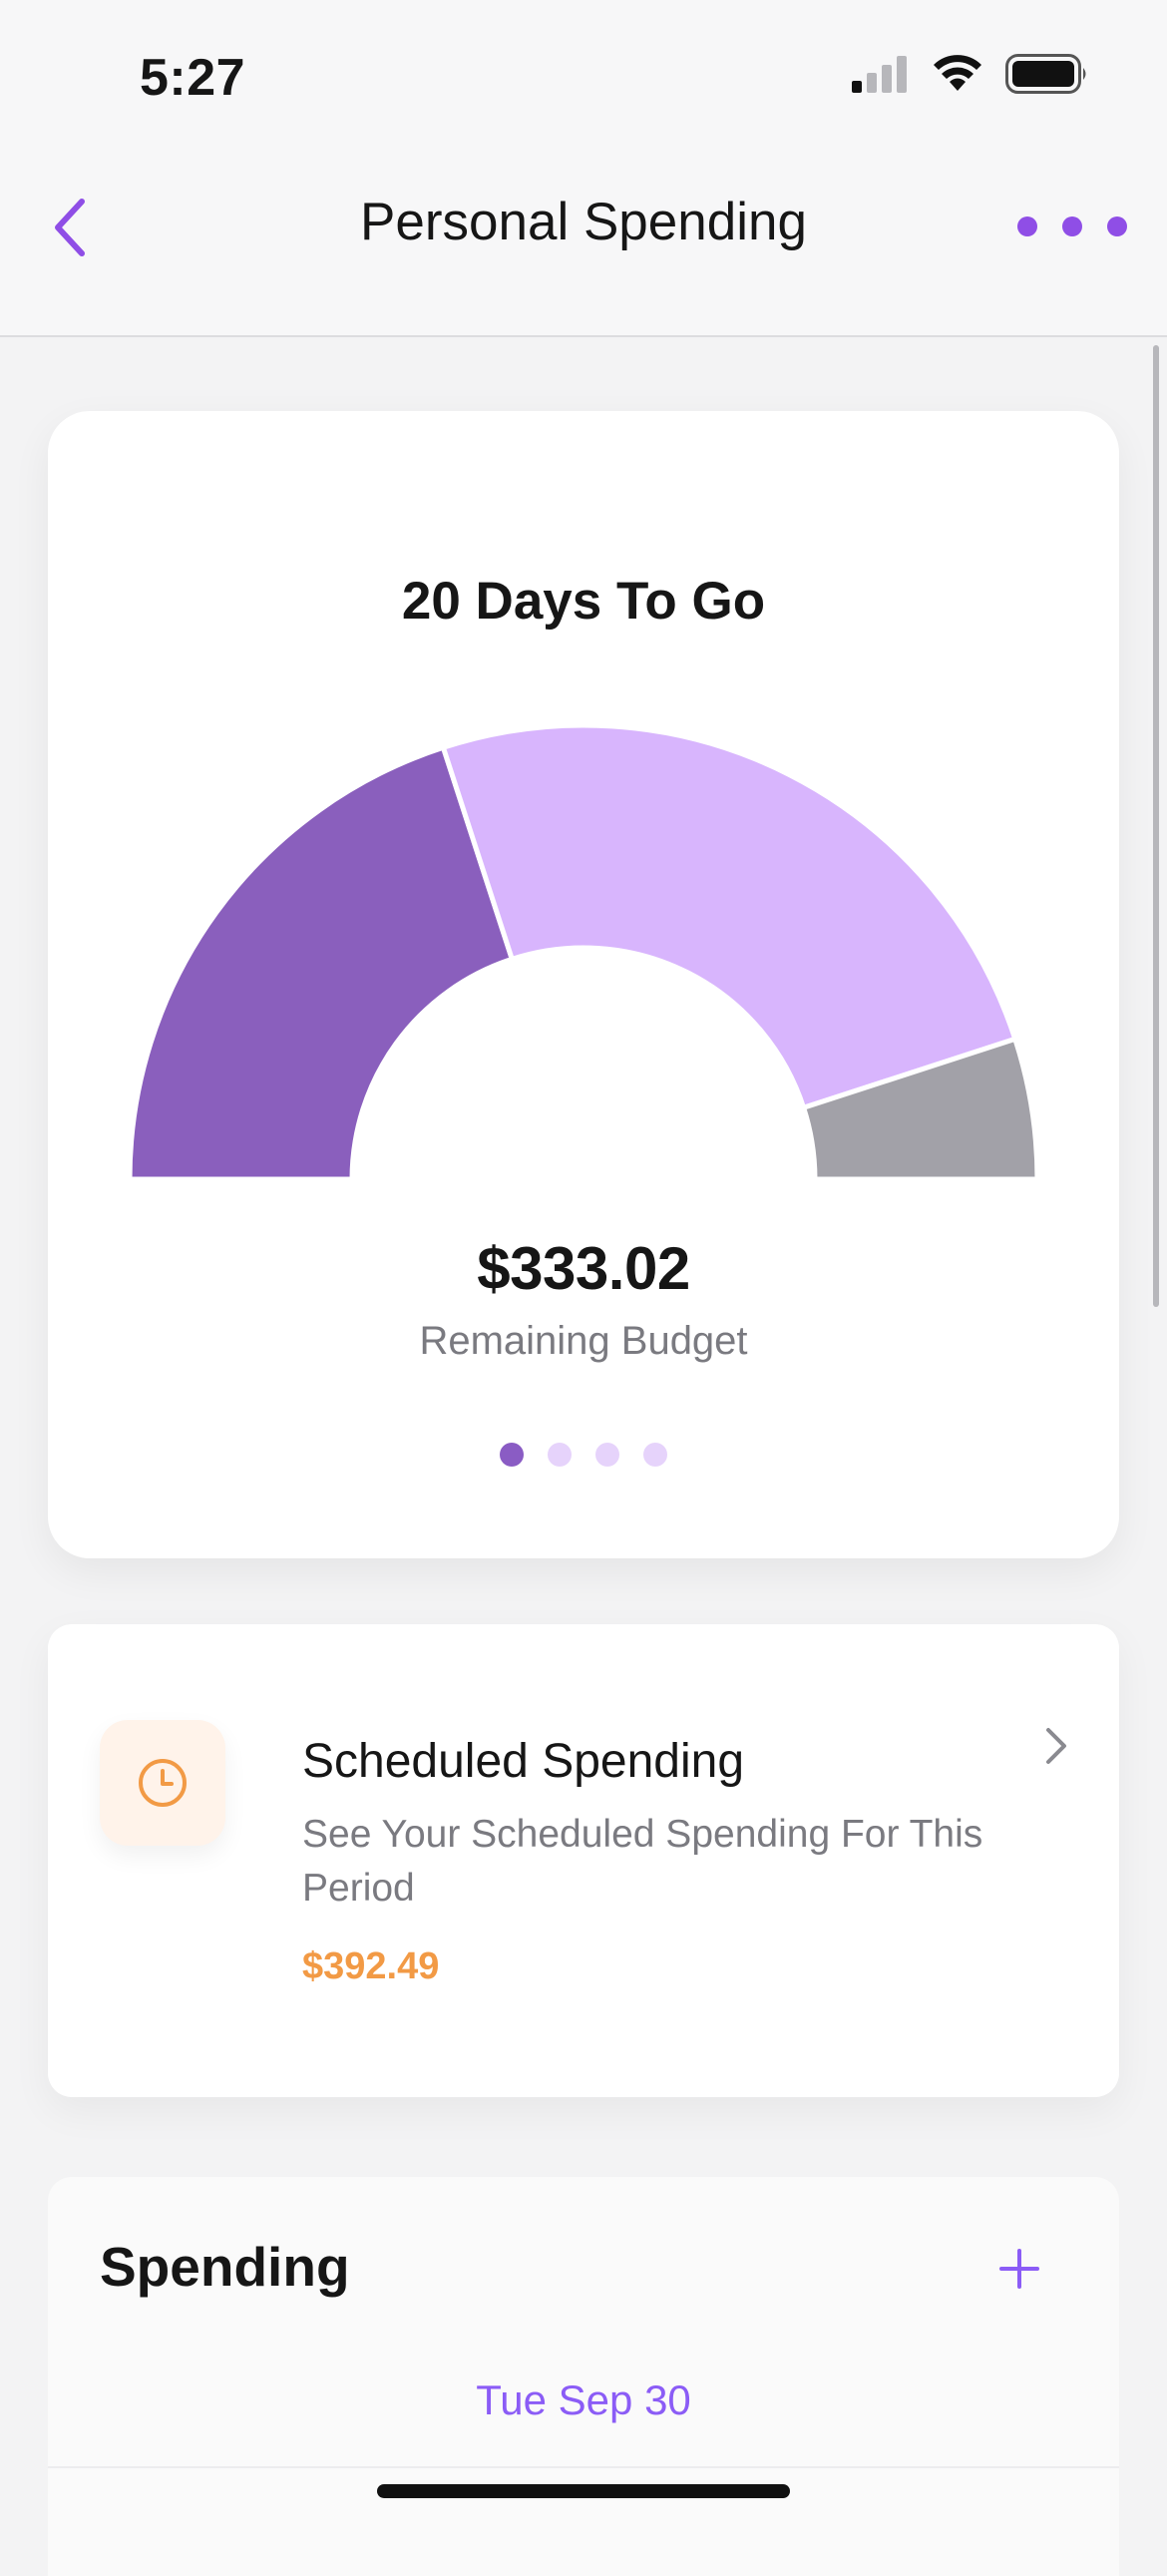  I want to click on status-icons, so click(970, 74).